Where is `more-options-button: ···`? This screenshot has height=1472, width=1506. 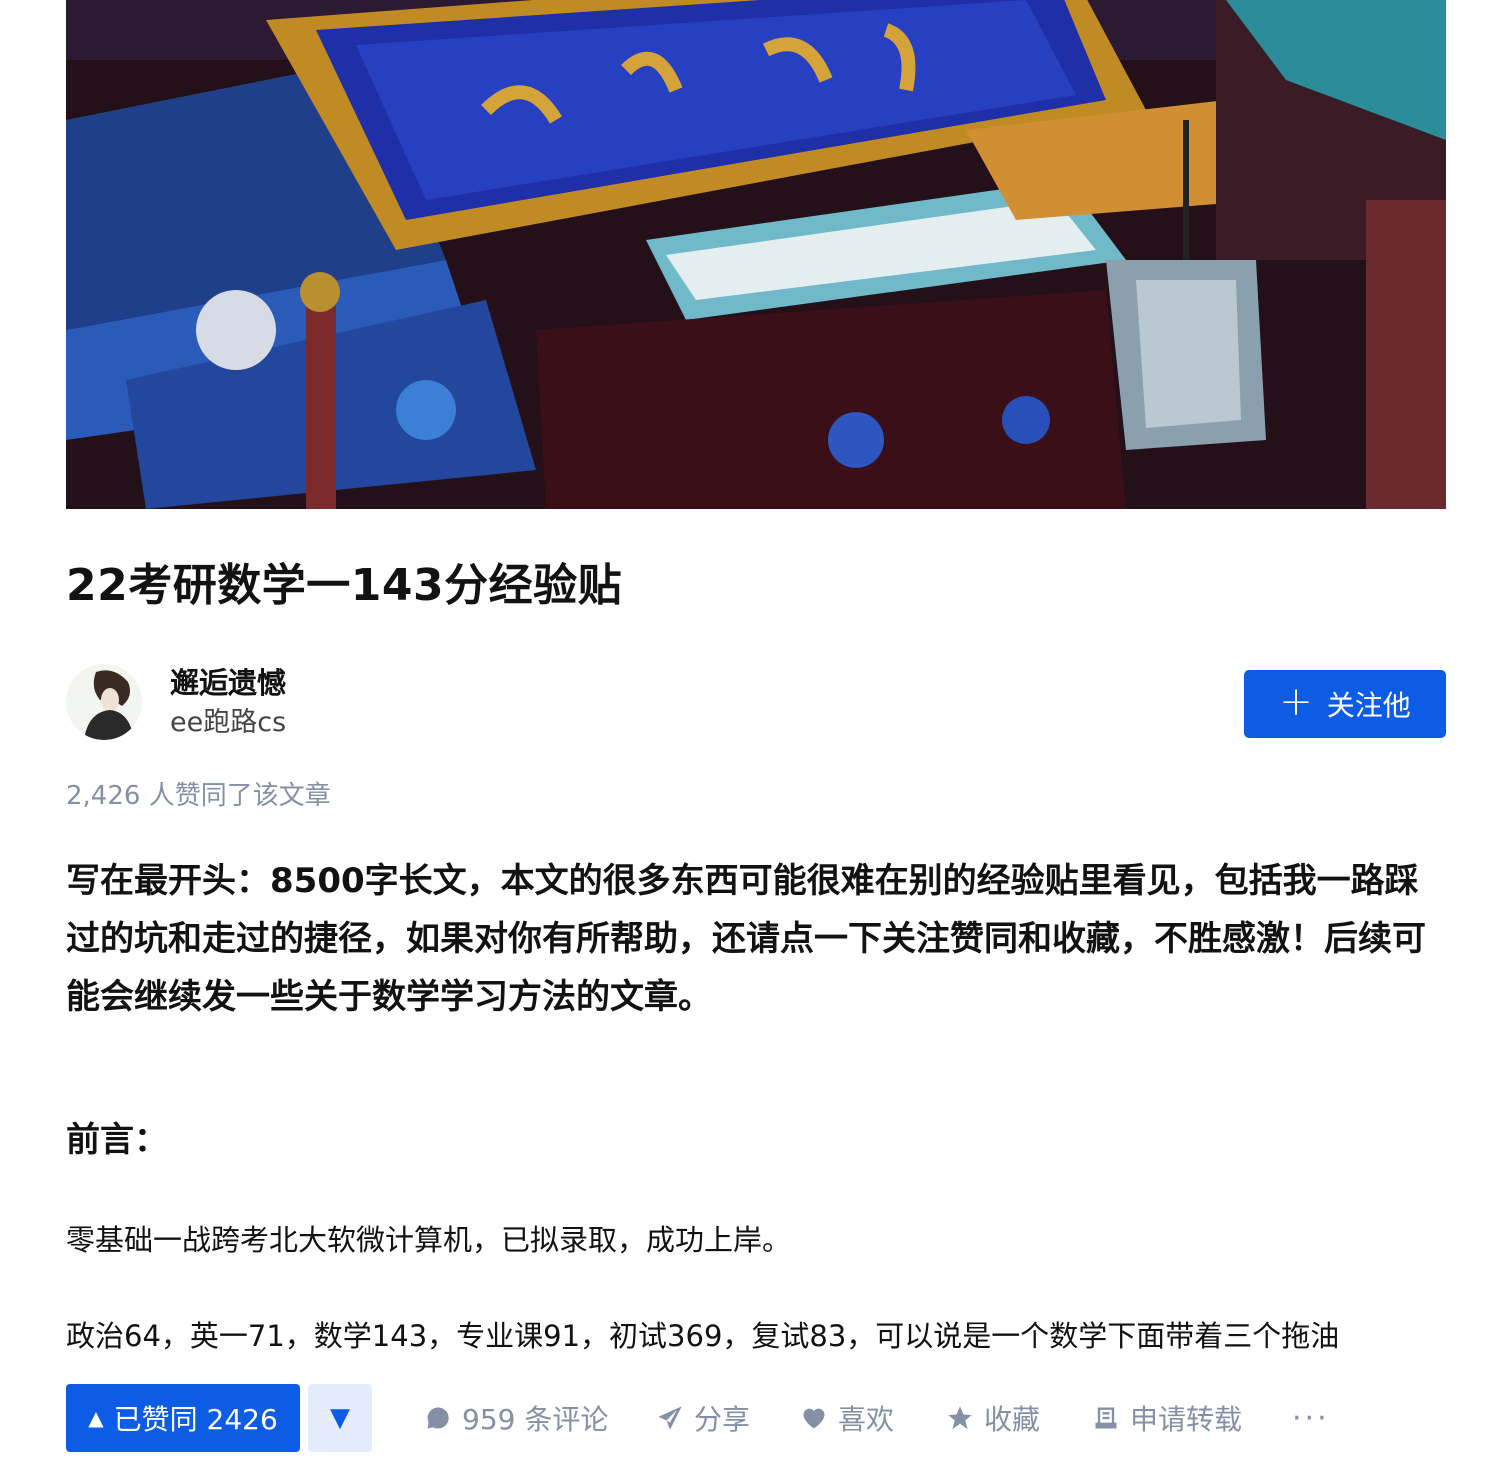 more-options-button: ··· is located at coordinates (1311, 1418).